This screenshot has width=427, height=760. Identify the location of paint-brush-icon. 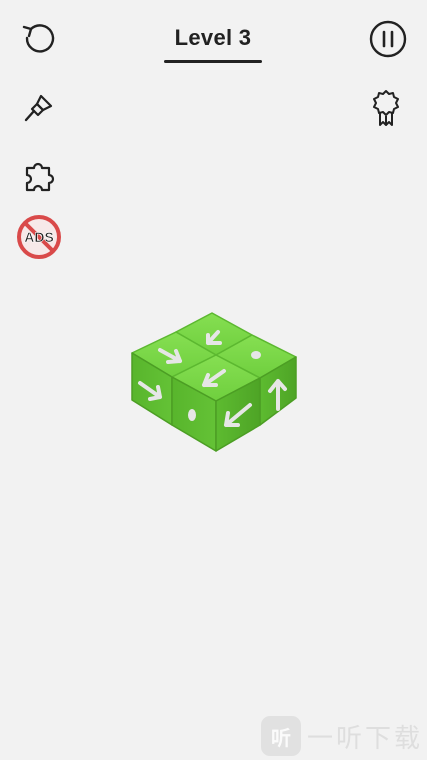
(38, 108).